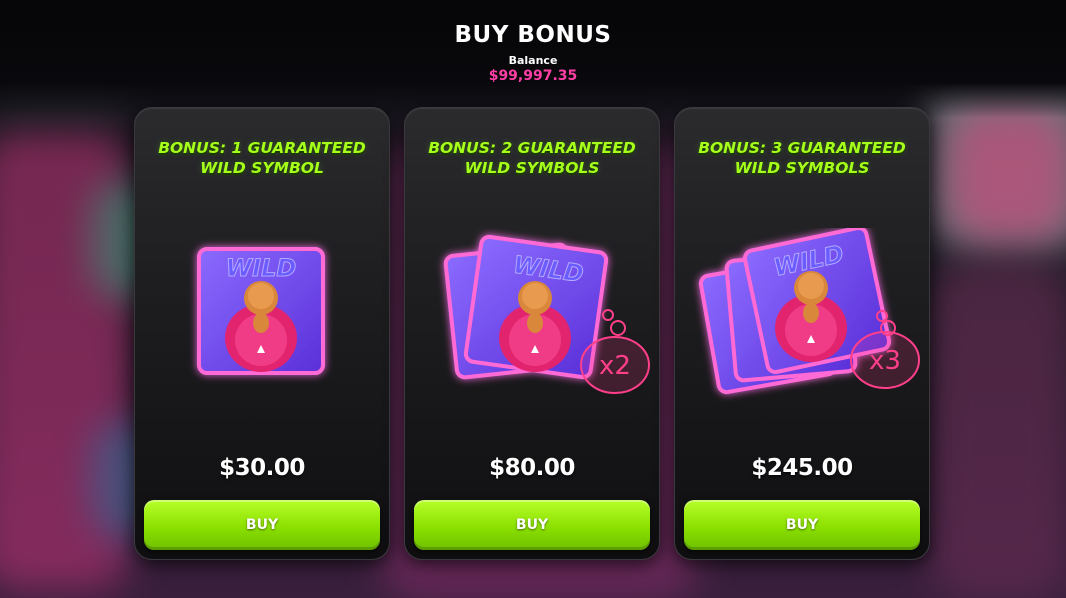 Image resolution: width=1066 pixels, height=598 pixels. I want to click on bonus-card-title-line2: WILD SYMBOL, so click(262, 168).